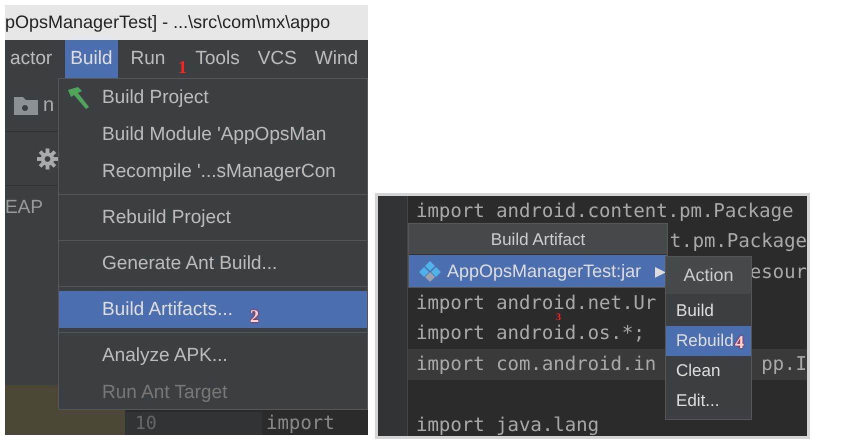  I want to click on code-text: esour, so click(778, 272).